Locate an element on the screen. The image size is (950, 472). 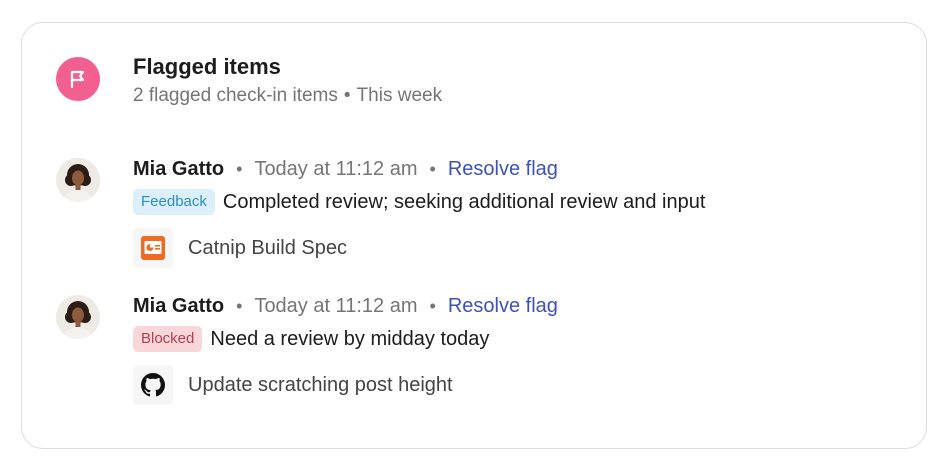
item-message: Need a review by midday today is located at coordinates (350, 338).